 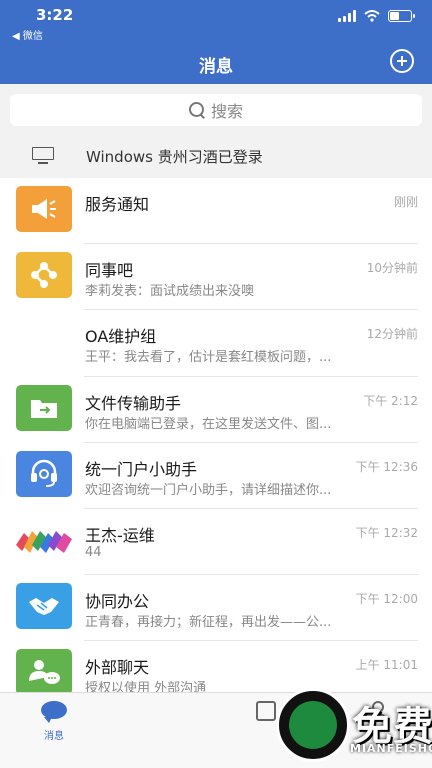 I want to click on conversation-time: 12分钟前, so click(x=392, y=334).